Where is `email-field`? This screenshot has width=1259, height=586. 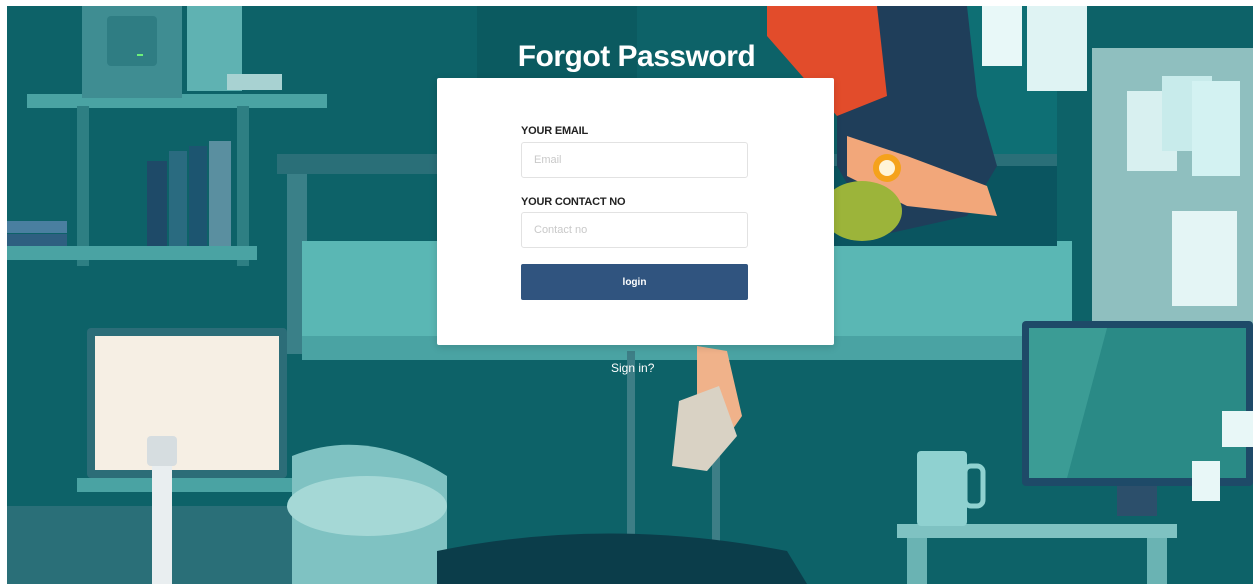
email-field is located at coordinates (634, 160).